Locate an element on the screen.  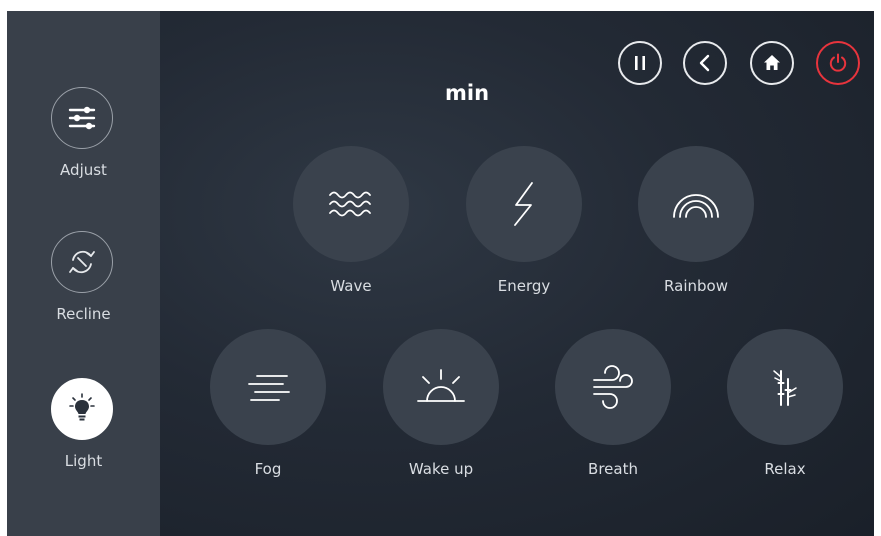
mode-relax: Relax is located at coordinates (785, 403).